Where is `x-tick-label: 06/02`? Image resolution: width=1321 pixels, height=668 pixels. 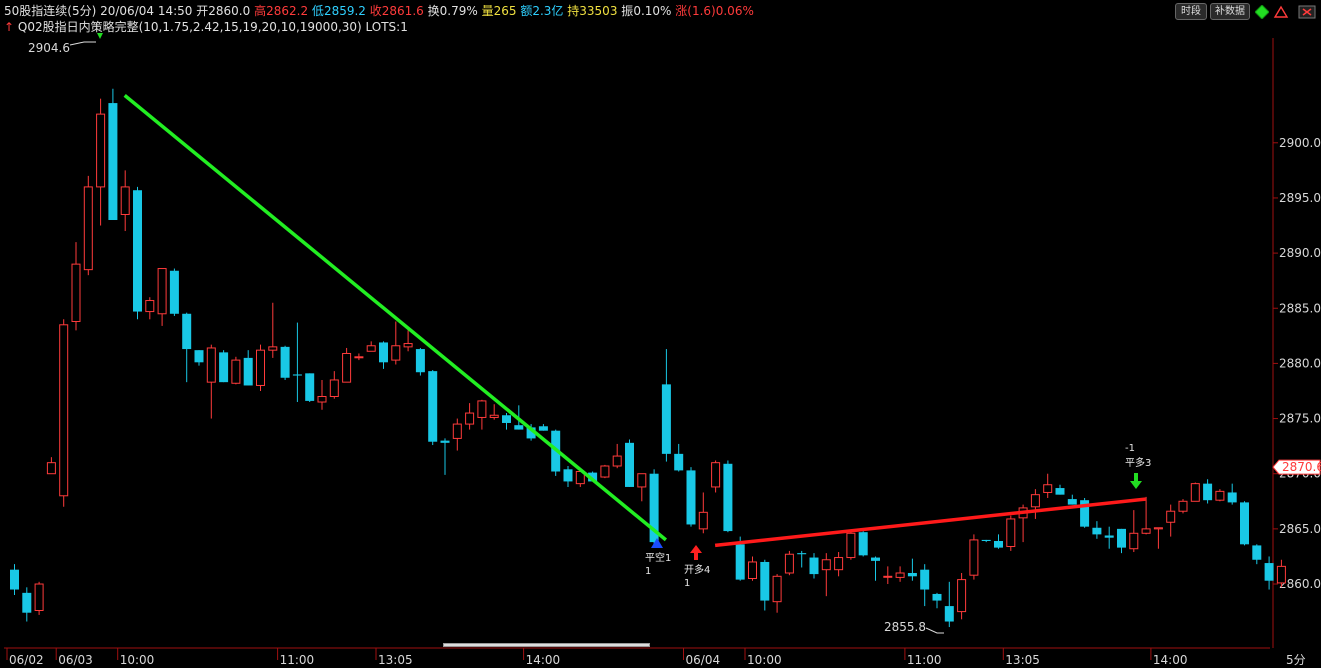
x-tick-label: 06/02 is located at coordinates (26, 660).